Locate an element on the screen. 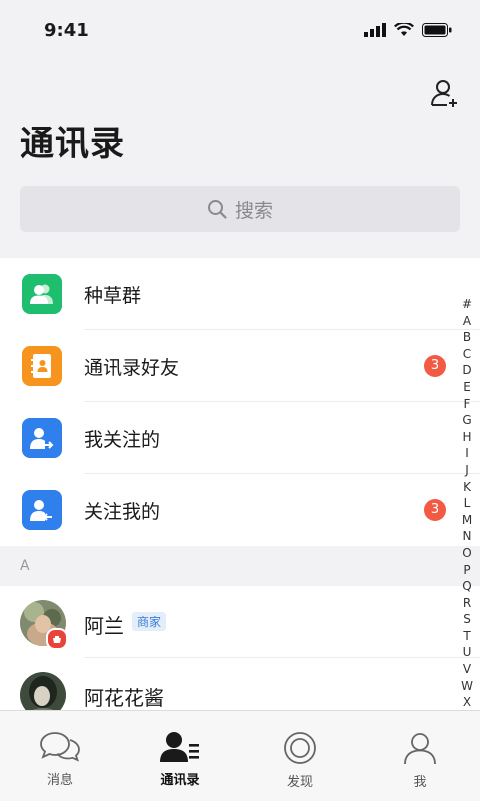 The width and height of the screenshot is (480, 801). merchant-tag: 商家 is located at coordinates (149, 621).